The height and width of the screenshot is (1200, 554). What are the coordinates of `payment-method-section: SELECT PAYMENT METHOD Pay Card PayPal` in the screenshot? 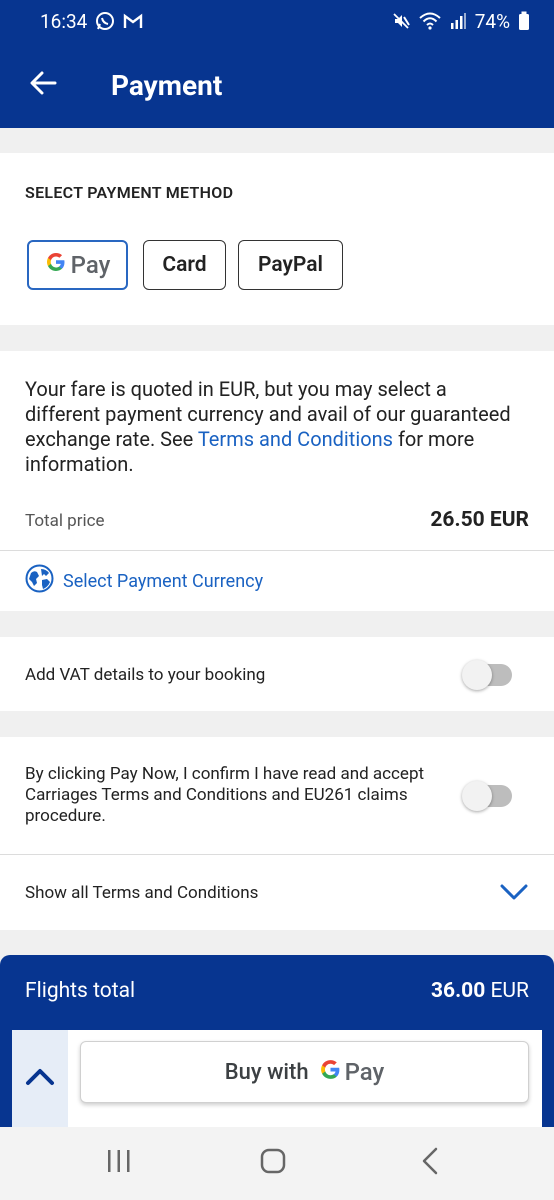 It's located at (277, 239).